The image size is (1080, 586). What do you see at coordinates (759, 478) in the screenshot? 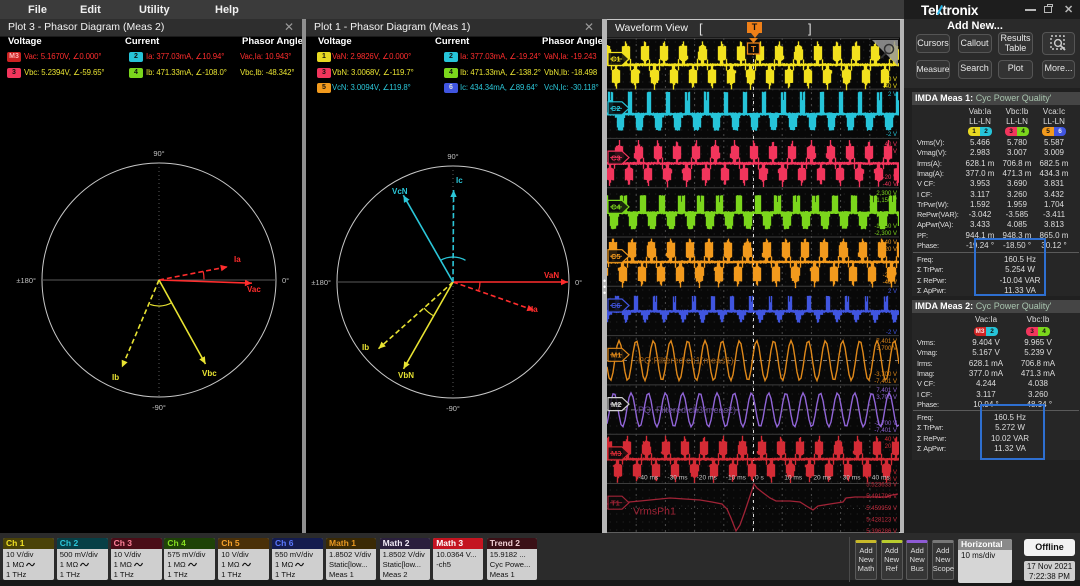
I see `svg-text: 0 s` at bounding box center [759, 478].